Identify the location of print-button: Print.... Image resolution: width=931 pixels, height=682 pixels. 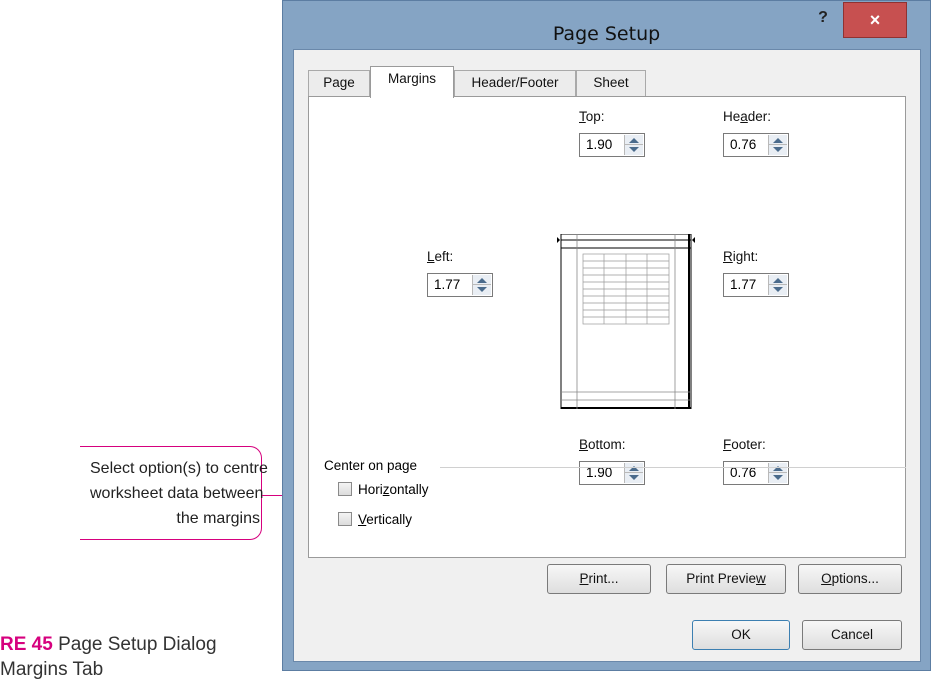
(599, 579).